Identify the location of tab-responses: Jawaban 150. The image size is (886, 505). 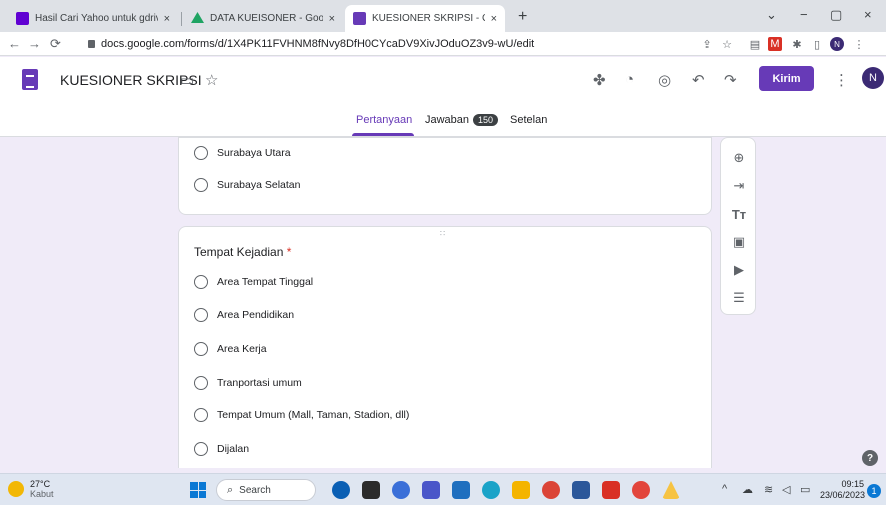
(462, 120).